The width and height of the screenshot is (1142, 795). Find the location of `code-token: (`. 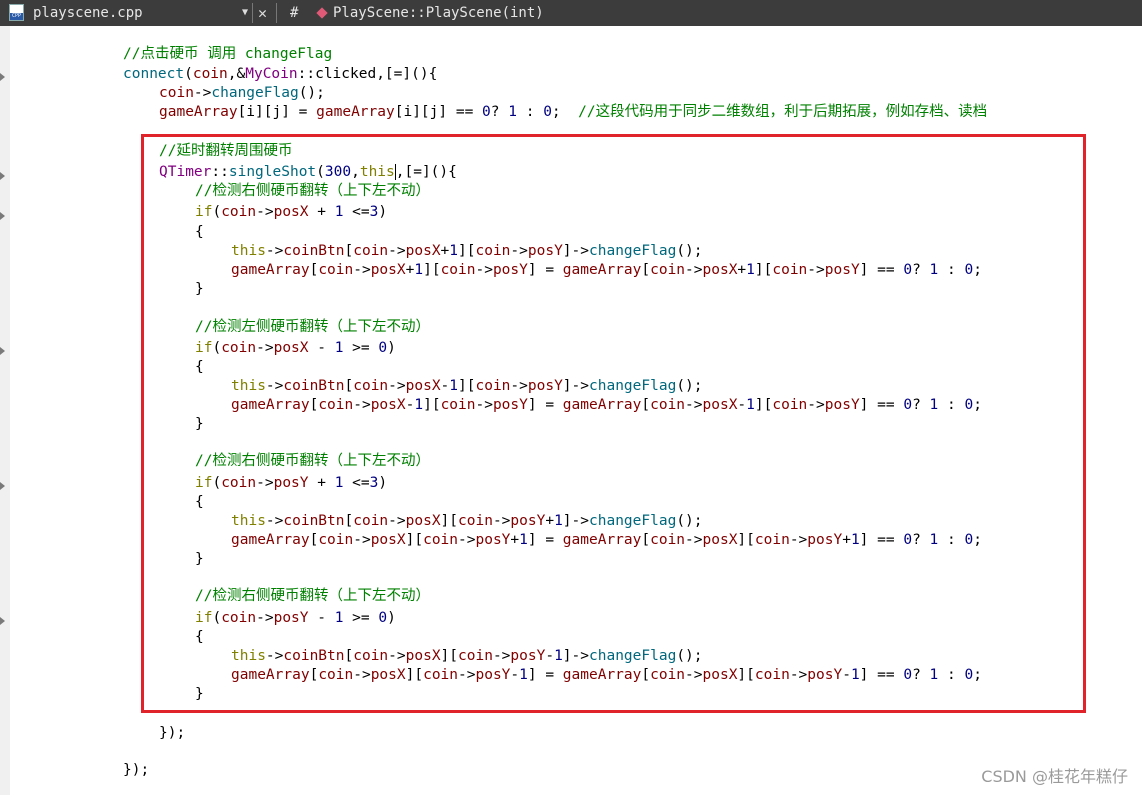

code-token: ( is located at coordinates (188, 74).